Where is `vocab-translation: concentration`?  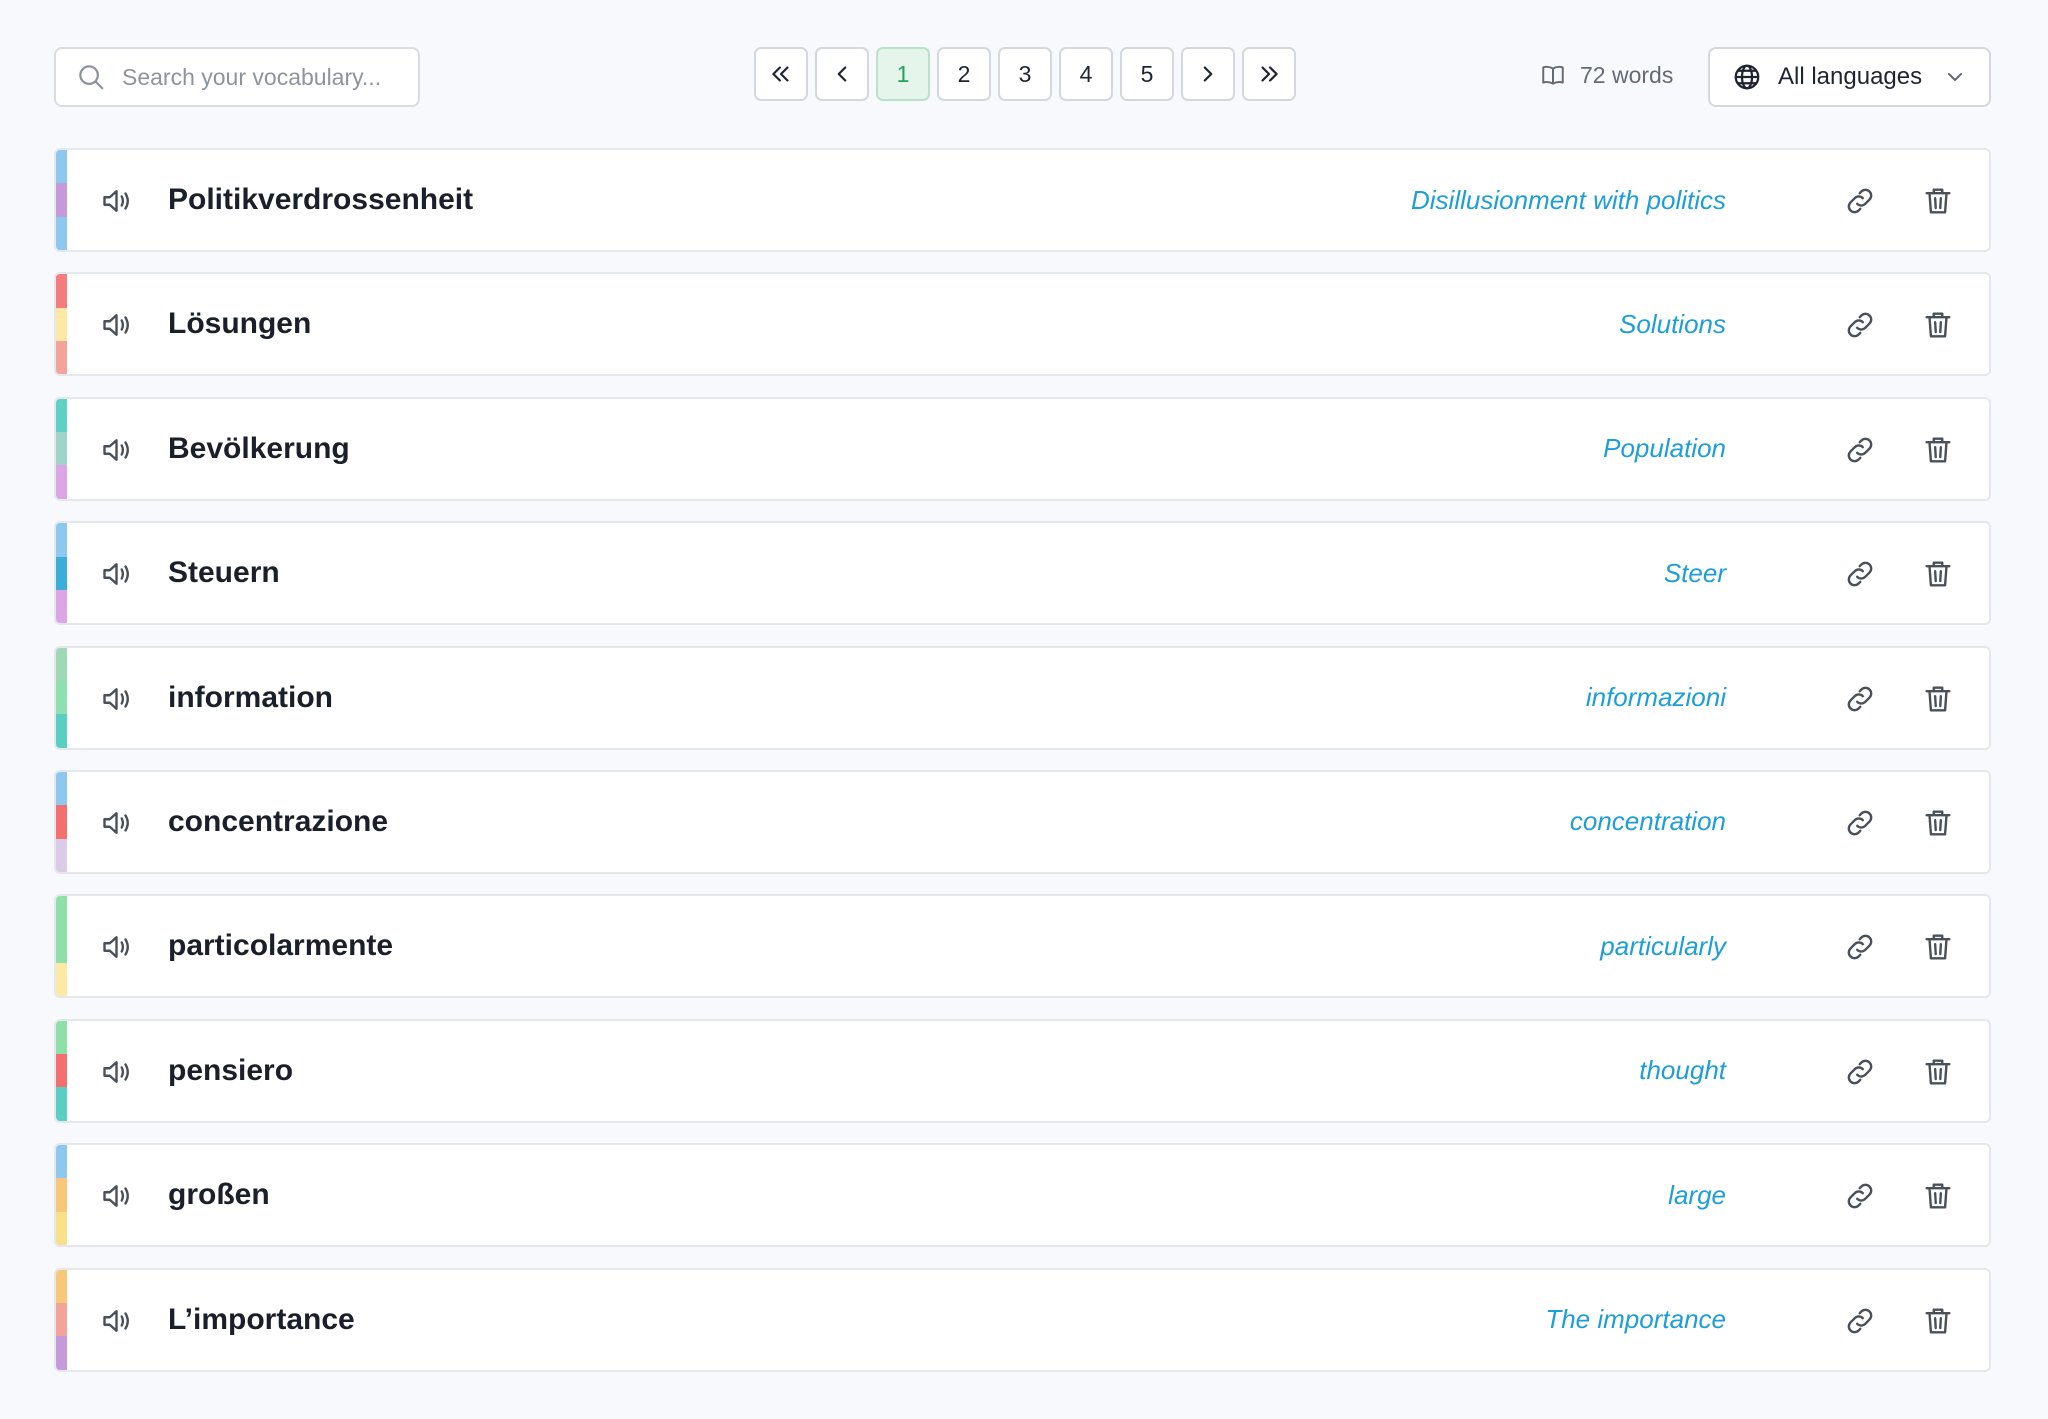 vocab-translation: concentration is located at coordinates (1648, 821).